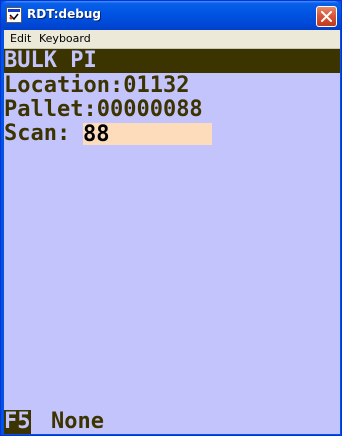  What do you see at coordinates (20, 38) in the screenshot?
I see `menu-edit: Edit` at bounding box center [20, 38].